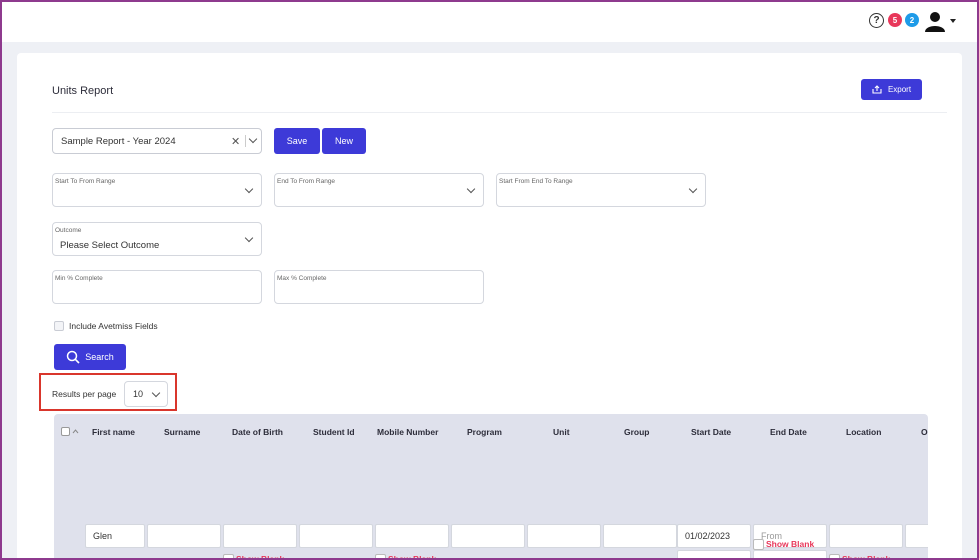 This screenshot has height=560, width=979. I want to click on search-label: Search, so click(99, 357).